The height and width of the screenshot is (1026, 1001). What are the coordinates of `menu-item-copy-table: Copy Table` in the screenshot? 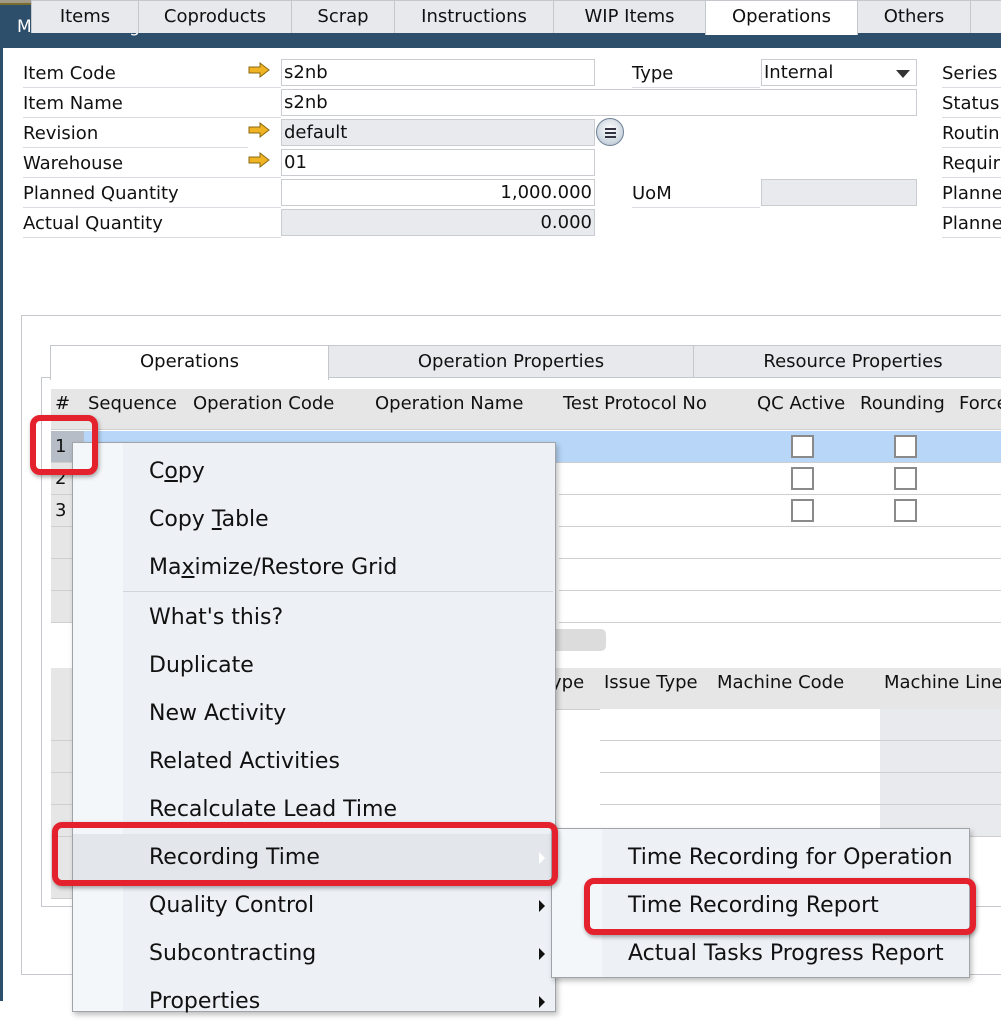 It's located at (314, 520).